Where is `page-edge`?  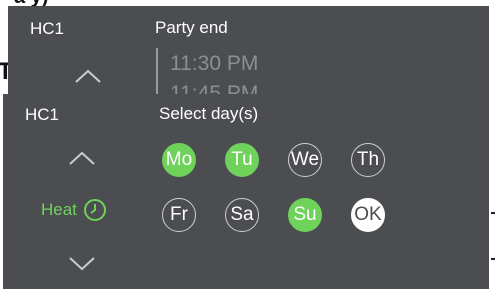 page-edge is located at coordinates (492, 144).